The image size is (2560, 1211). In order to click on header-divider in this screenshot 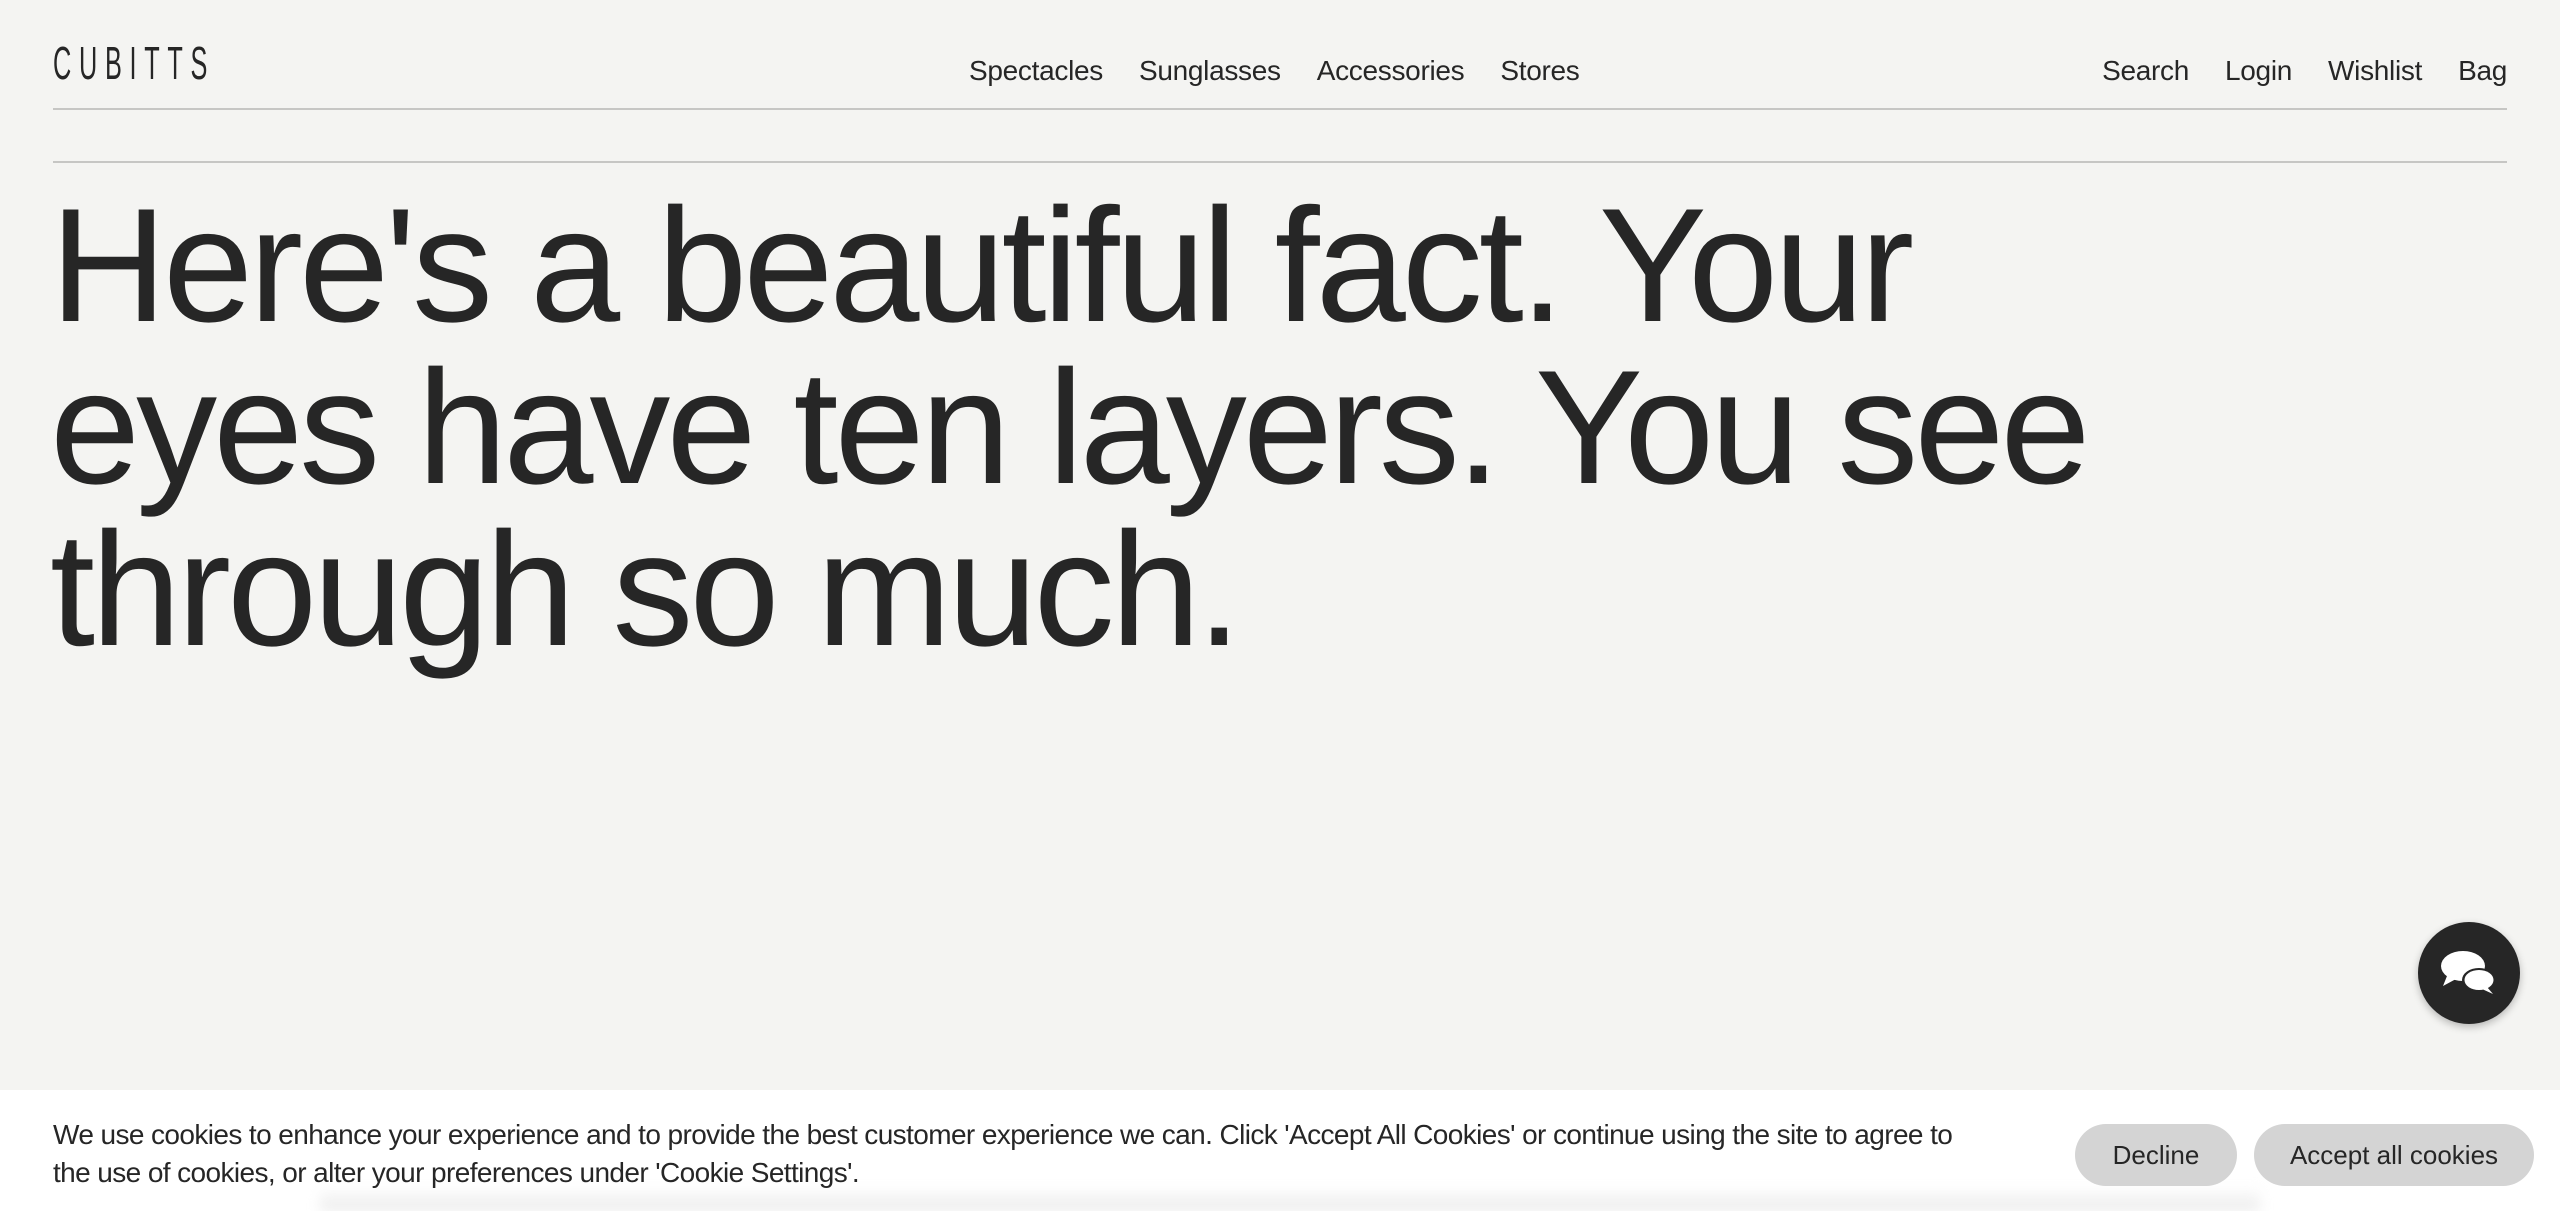, I will do `click(1280, 109)`.